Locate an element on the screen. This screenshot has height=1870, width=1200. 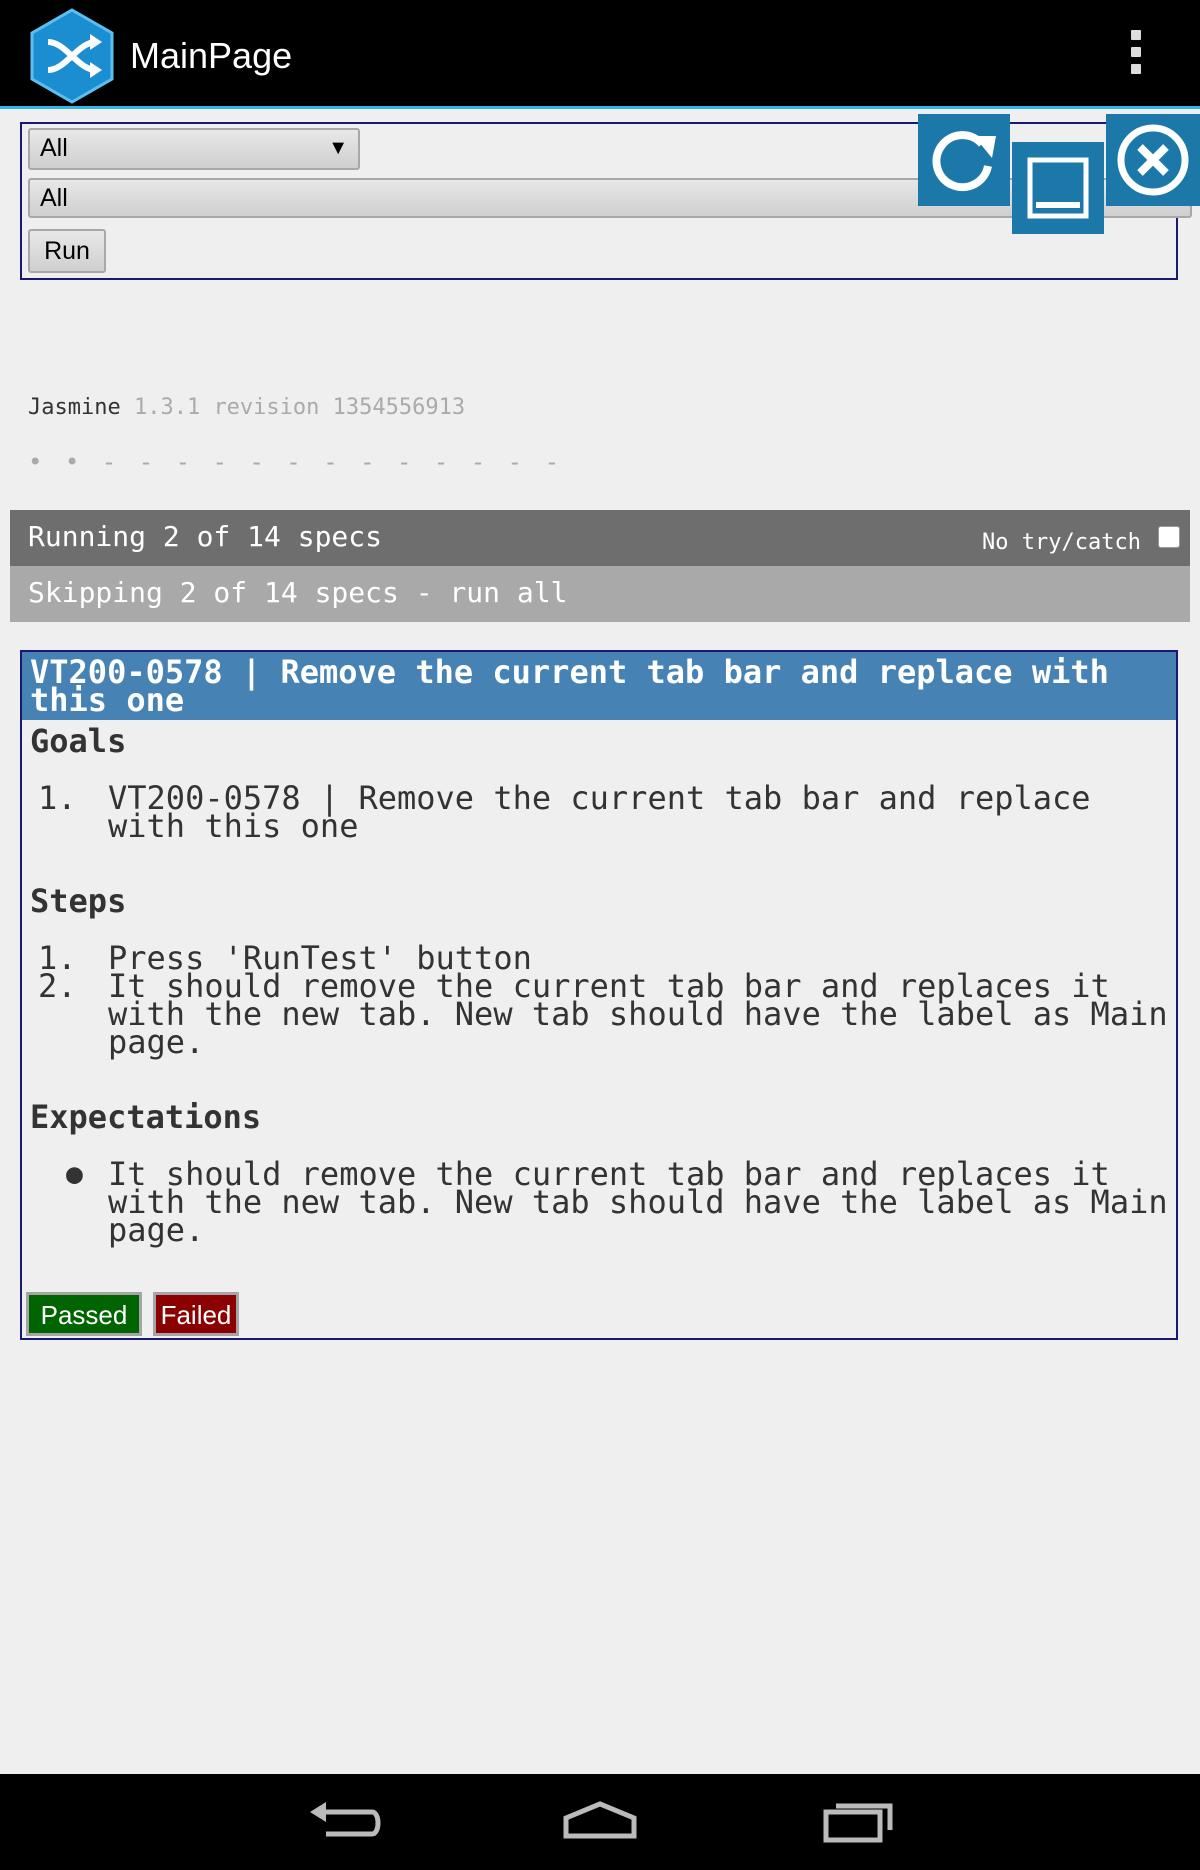
jasmine-version: 1.3.1 revision 1354556913 is located at coordinates (299, 407).